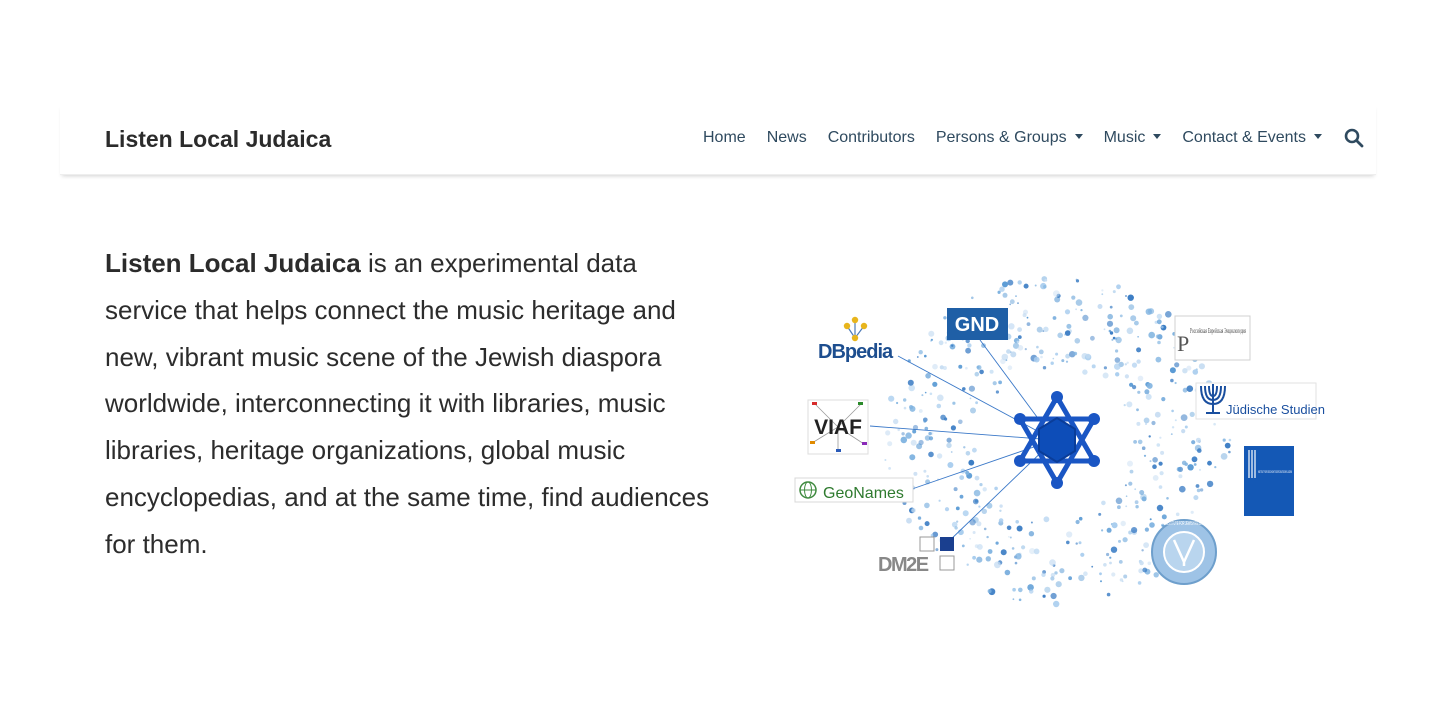  I want to click on caret-down-icon, so click(1157, 136).